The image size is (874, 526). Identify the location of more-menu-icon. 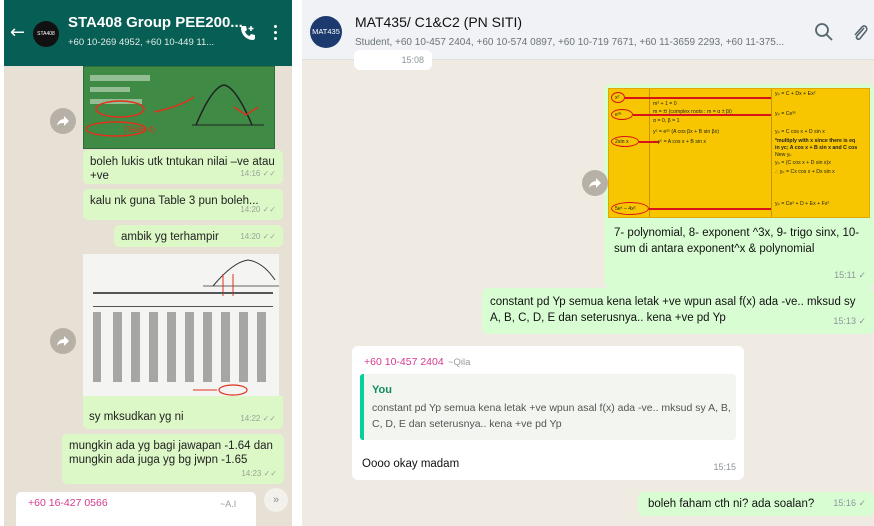
(276, 33).